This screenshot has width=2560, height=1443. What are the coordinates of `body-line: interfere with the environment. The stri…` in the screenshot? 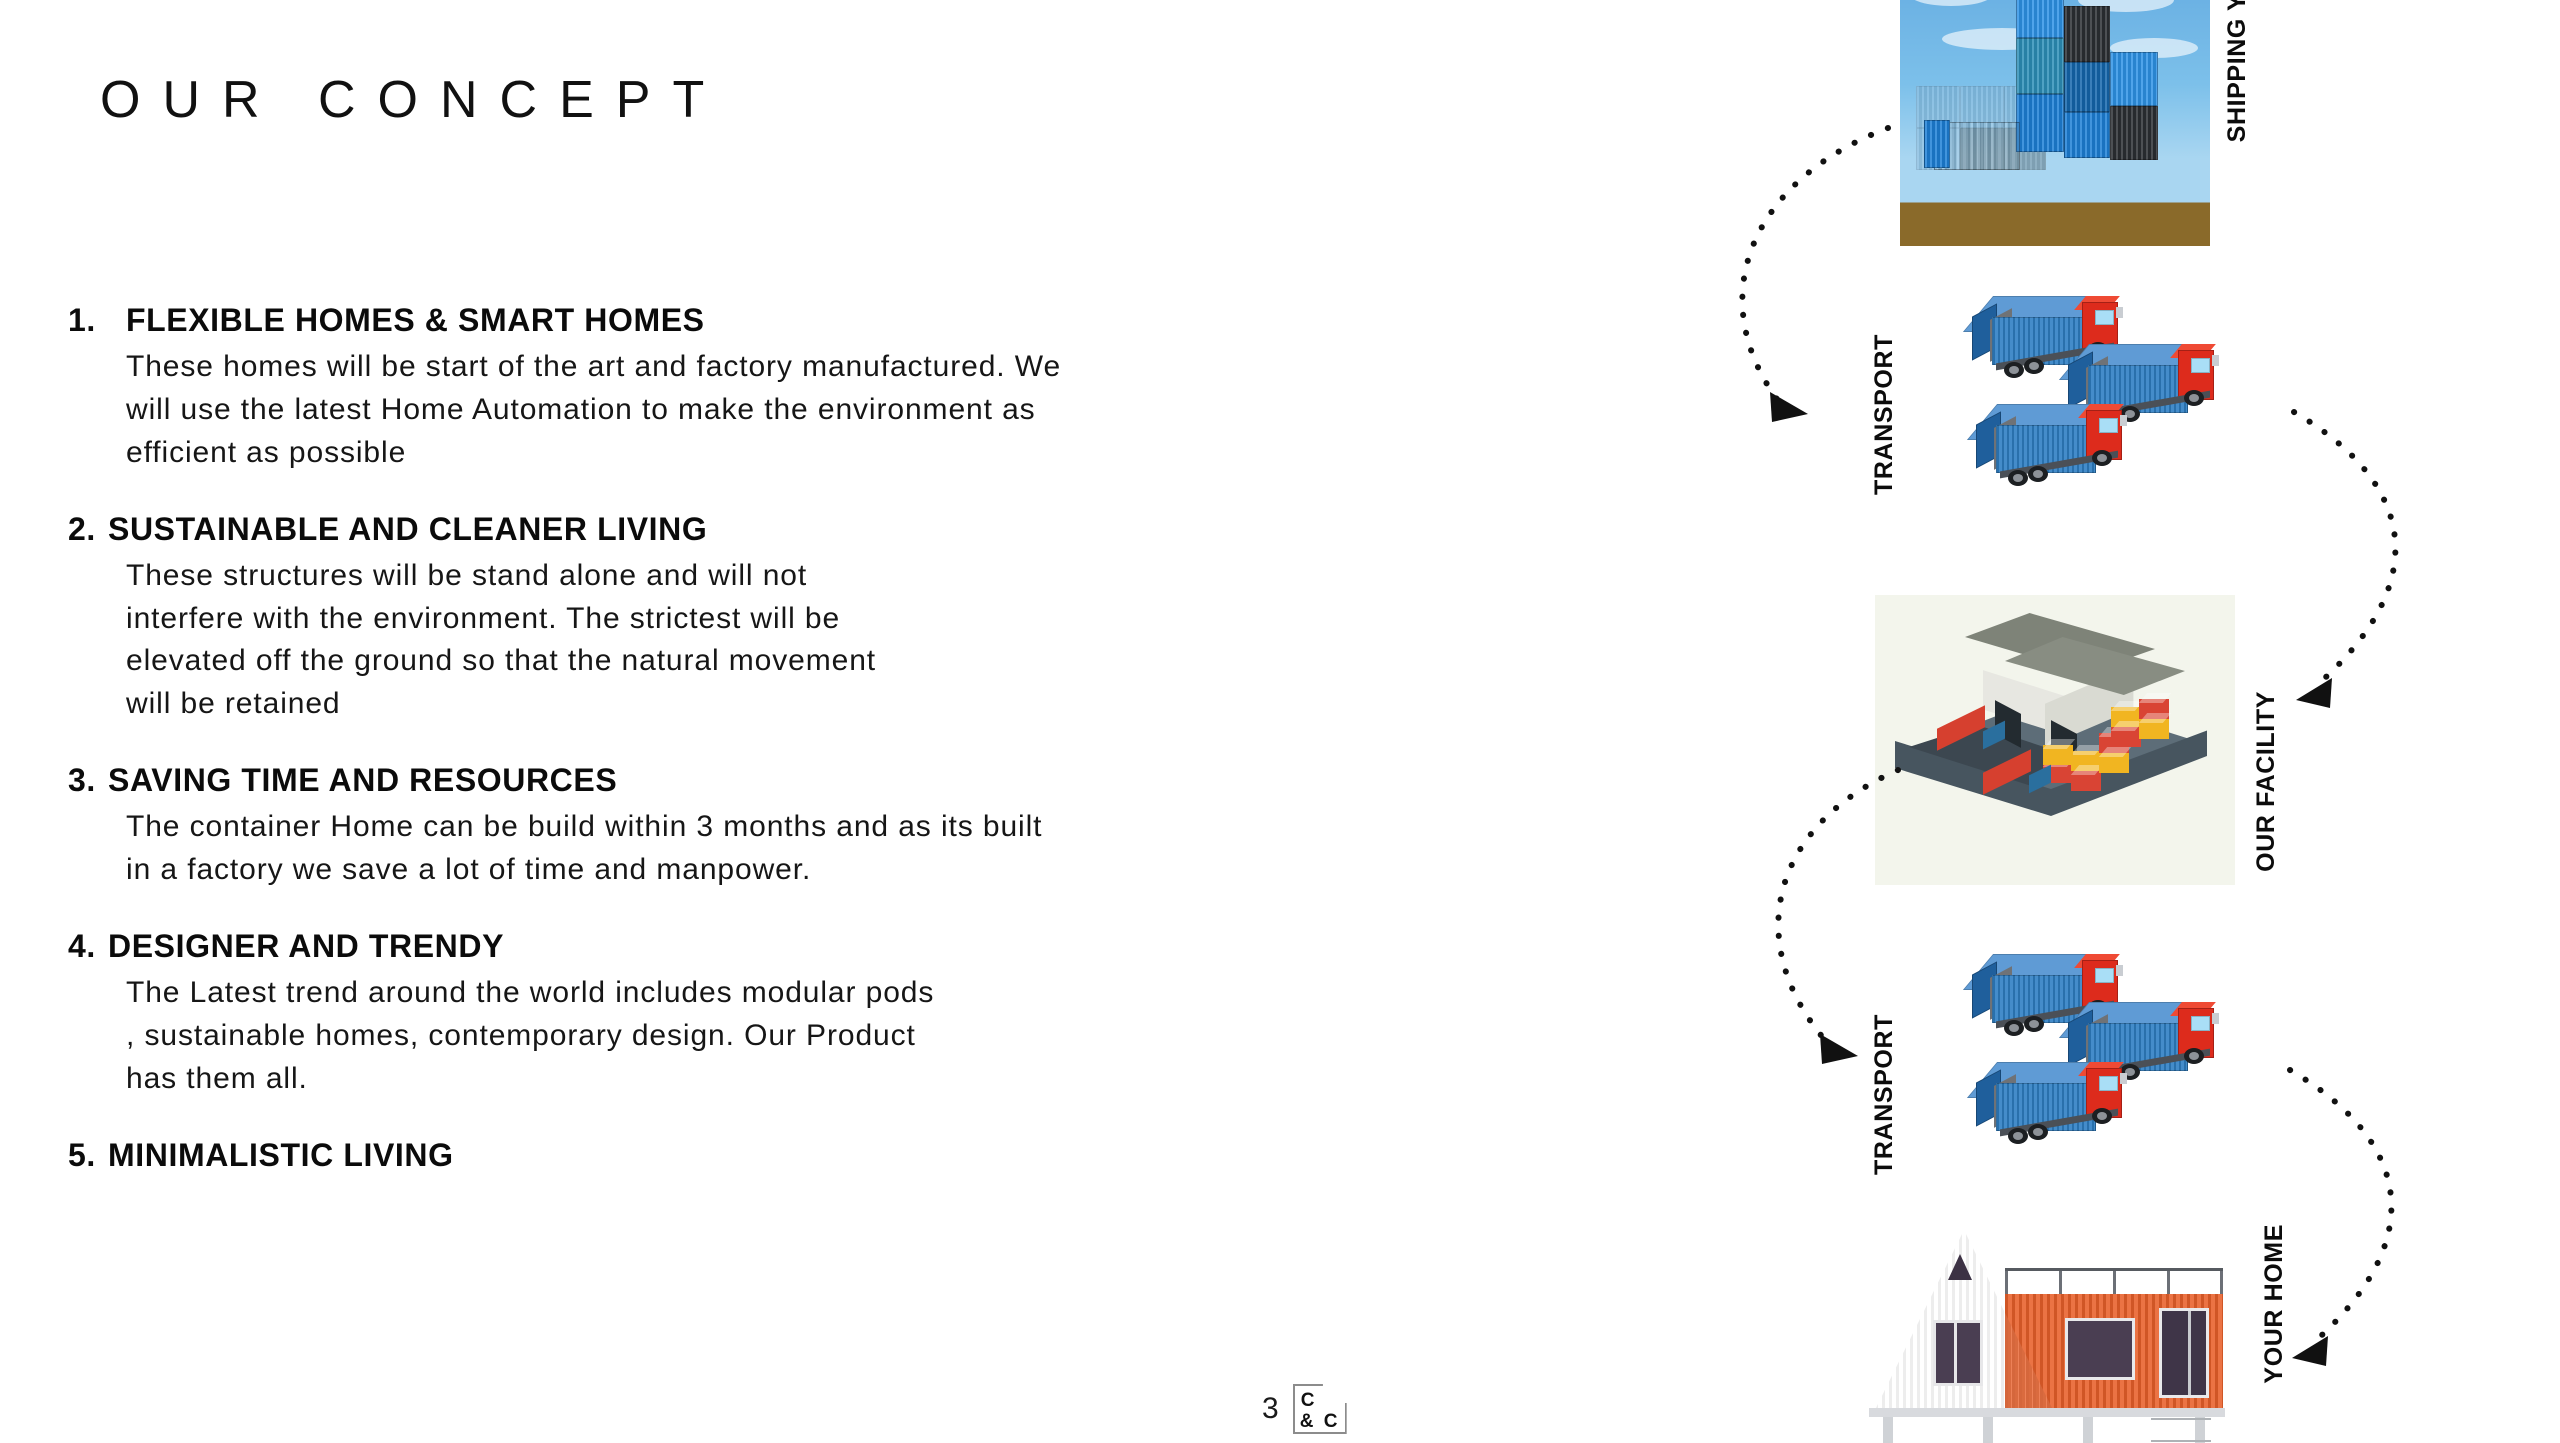 It's located at (483, 618).